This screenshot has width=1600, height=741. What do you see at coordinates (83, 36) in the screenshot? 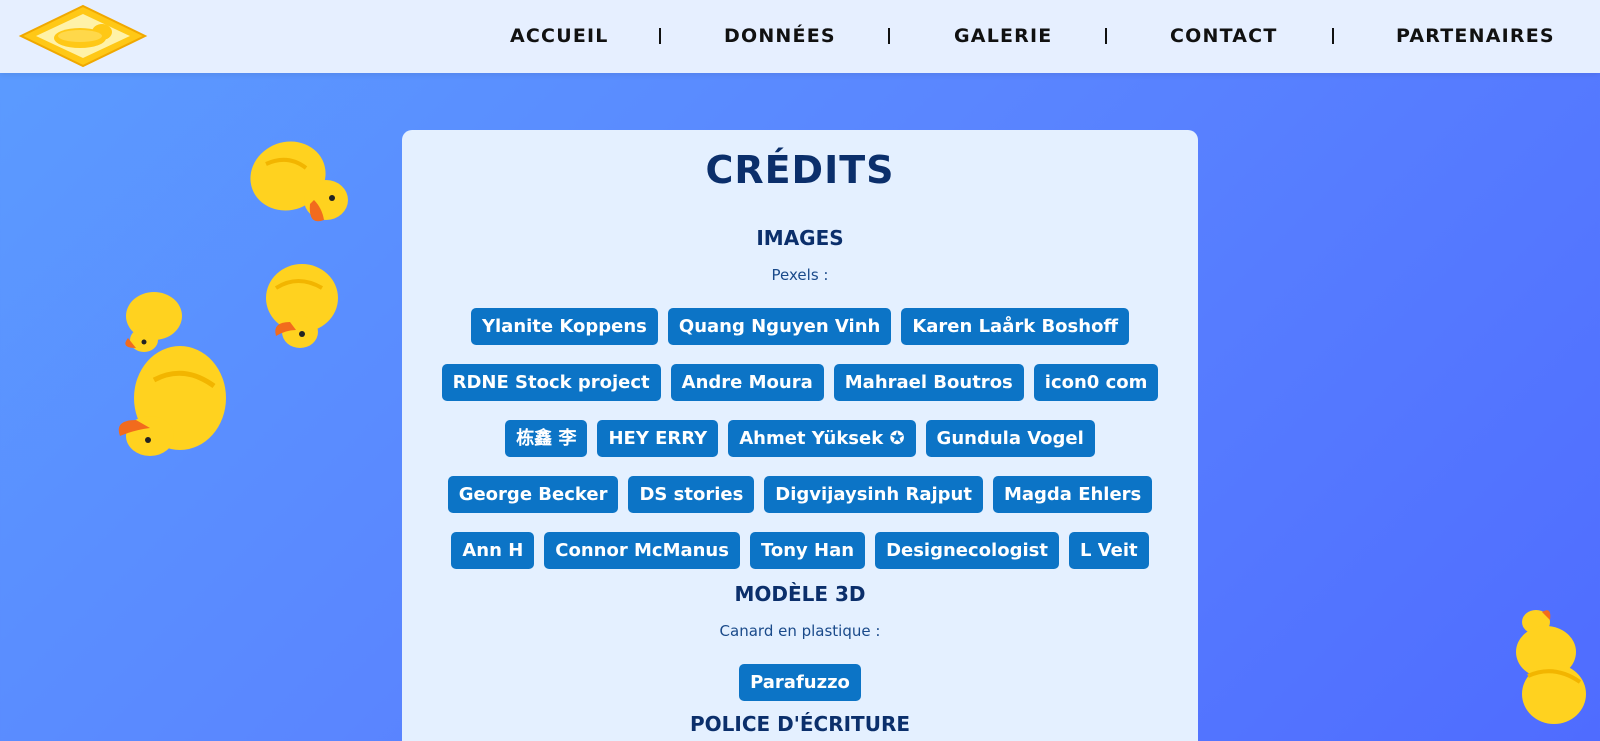
I see `rubber-duck-logo-icon` at bounding box center [83, 36].